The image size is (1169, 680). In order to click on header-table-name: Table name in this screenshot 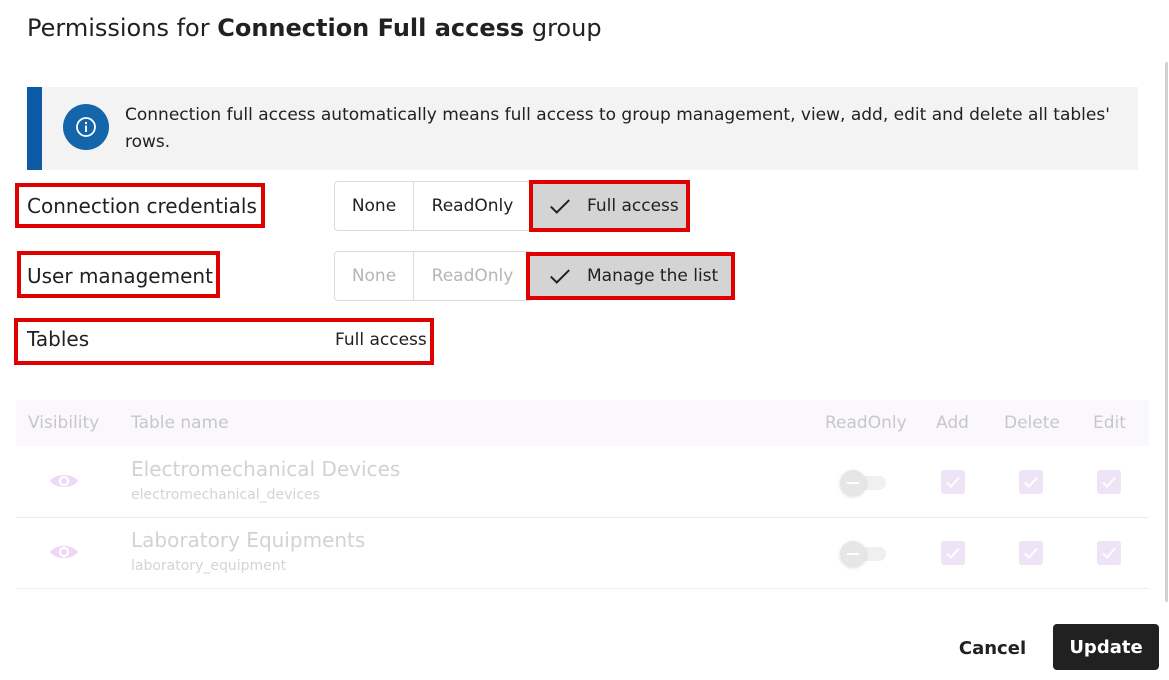, I will do `click(180, 423)`.